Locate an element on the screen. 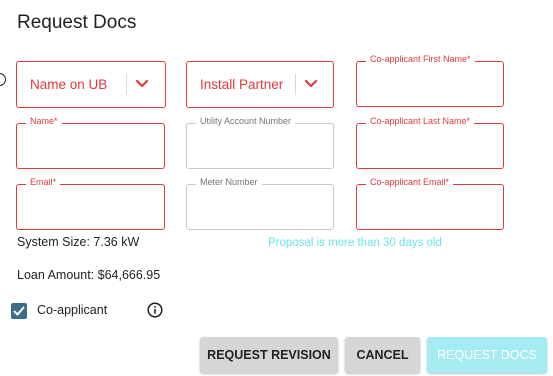 The height and width of the screenshot is (376, 553). dialog-title: Request Docs is located at coordinates (77, 22).